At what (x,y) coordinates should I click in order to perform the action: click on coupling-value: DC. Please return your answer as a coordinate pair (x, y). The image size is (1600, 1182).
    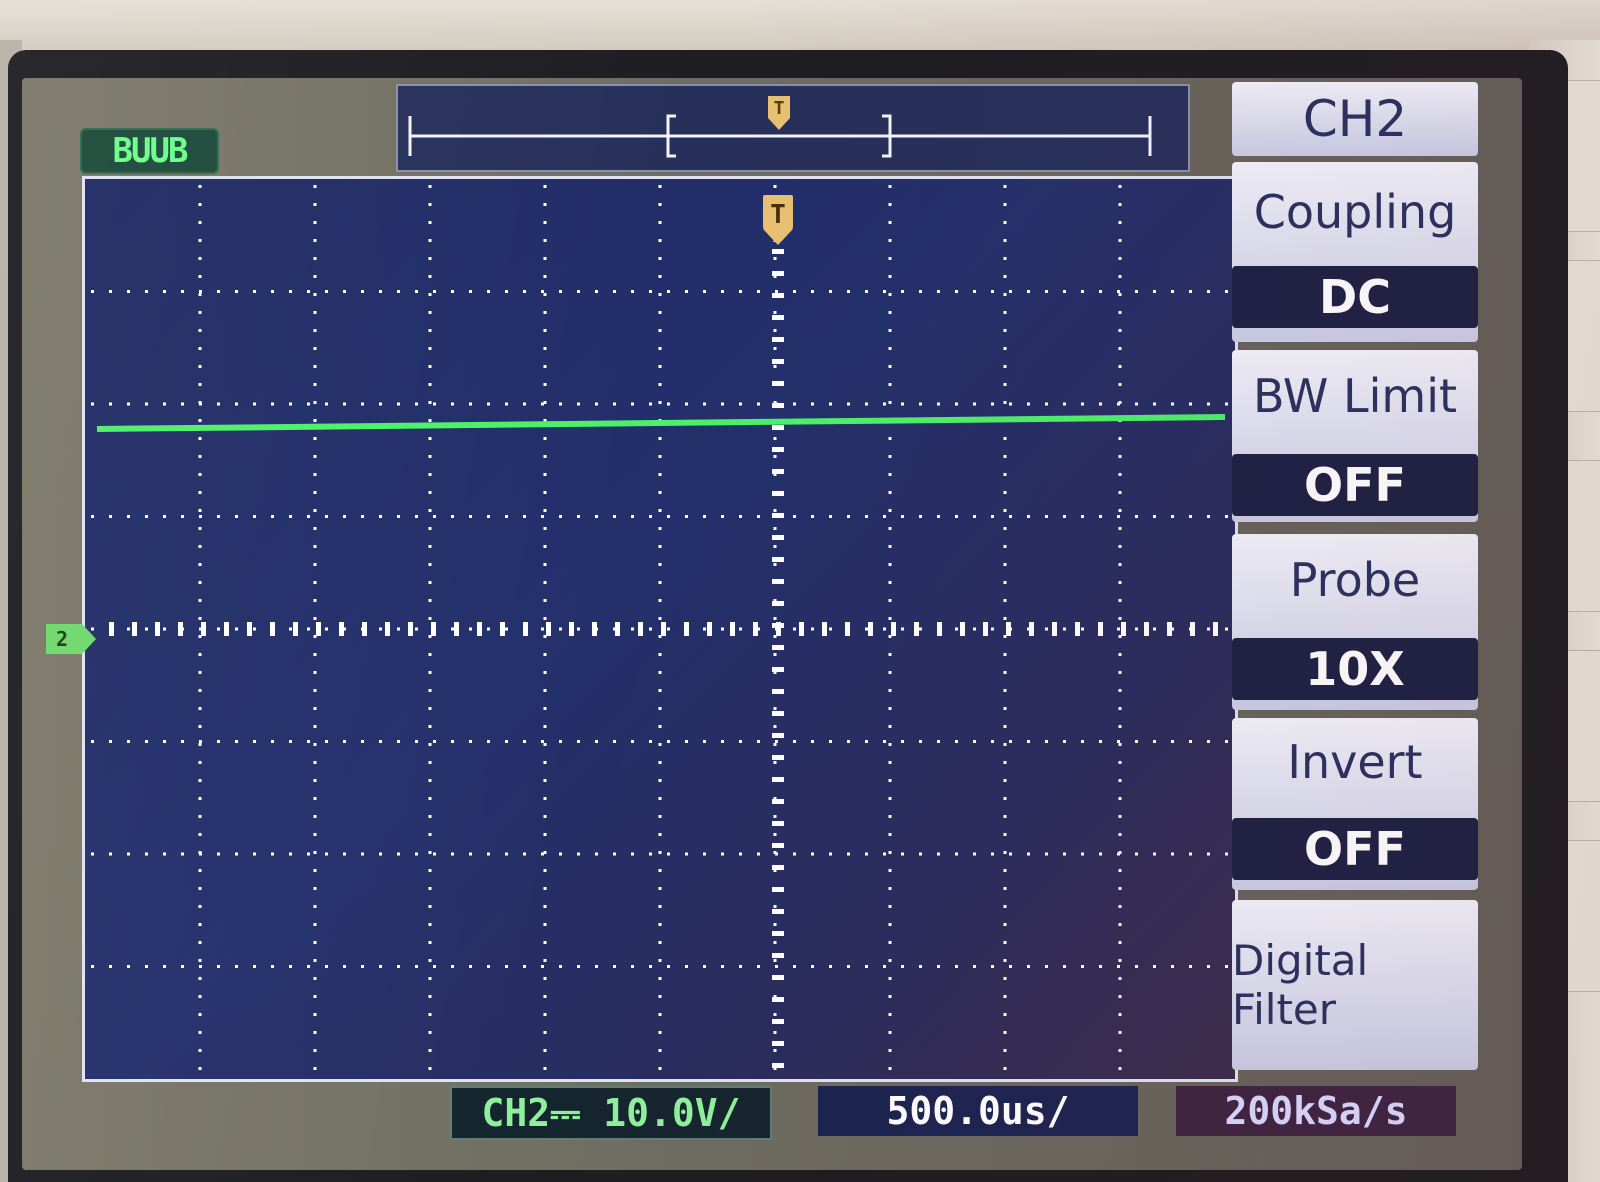
    Looking at the image, I should click on (1355, 297).